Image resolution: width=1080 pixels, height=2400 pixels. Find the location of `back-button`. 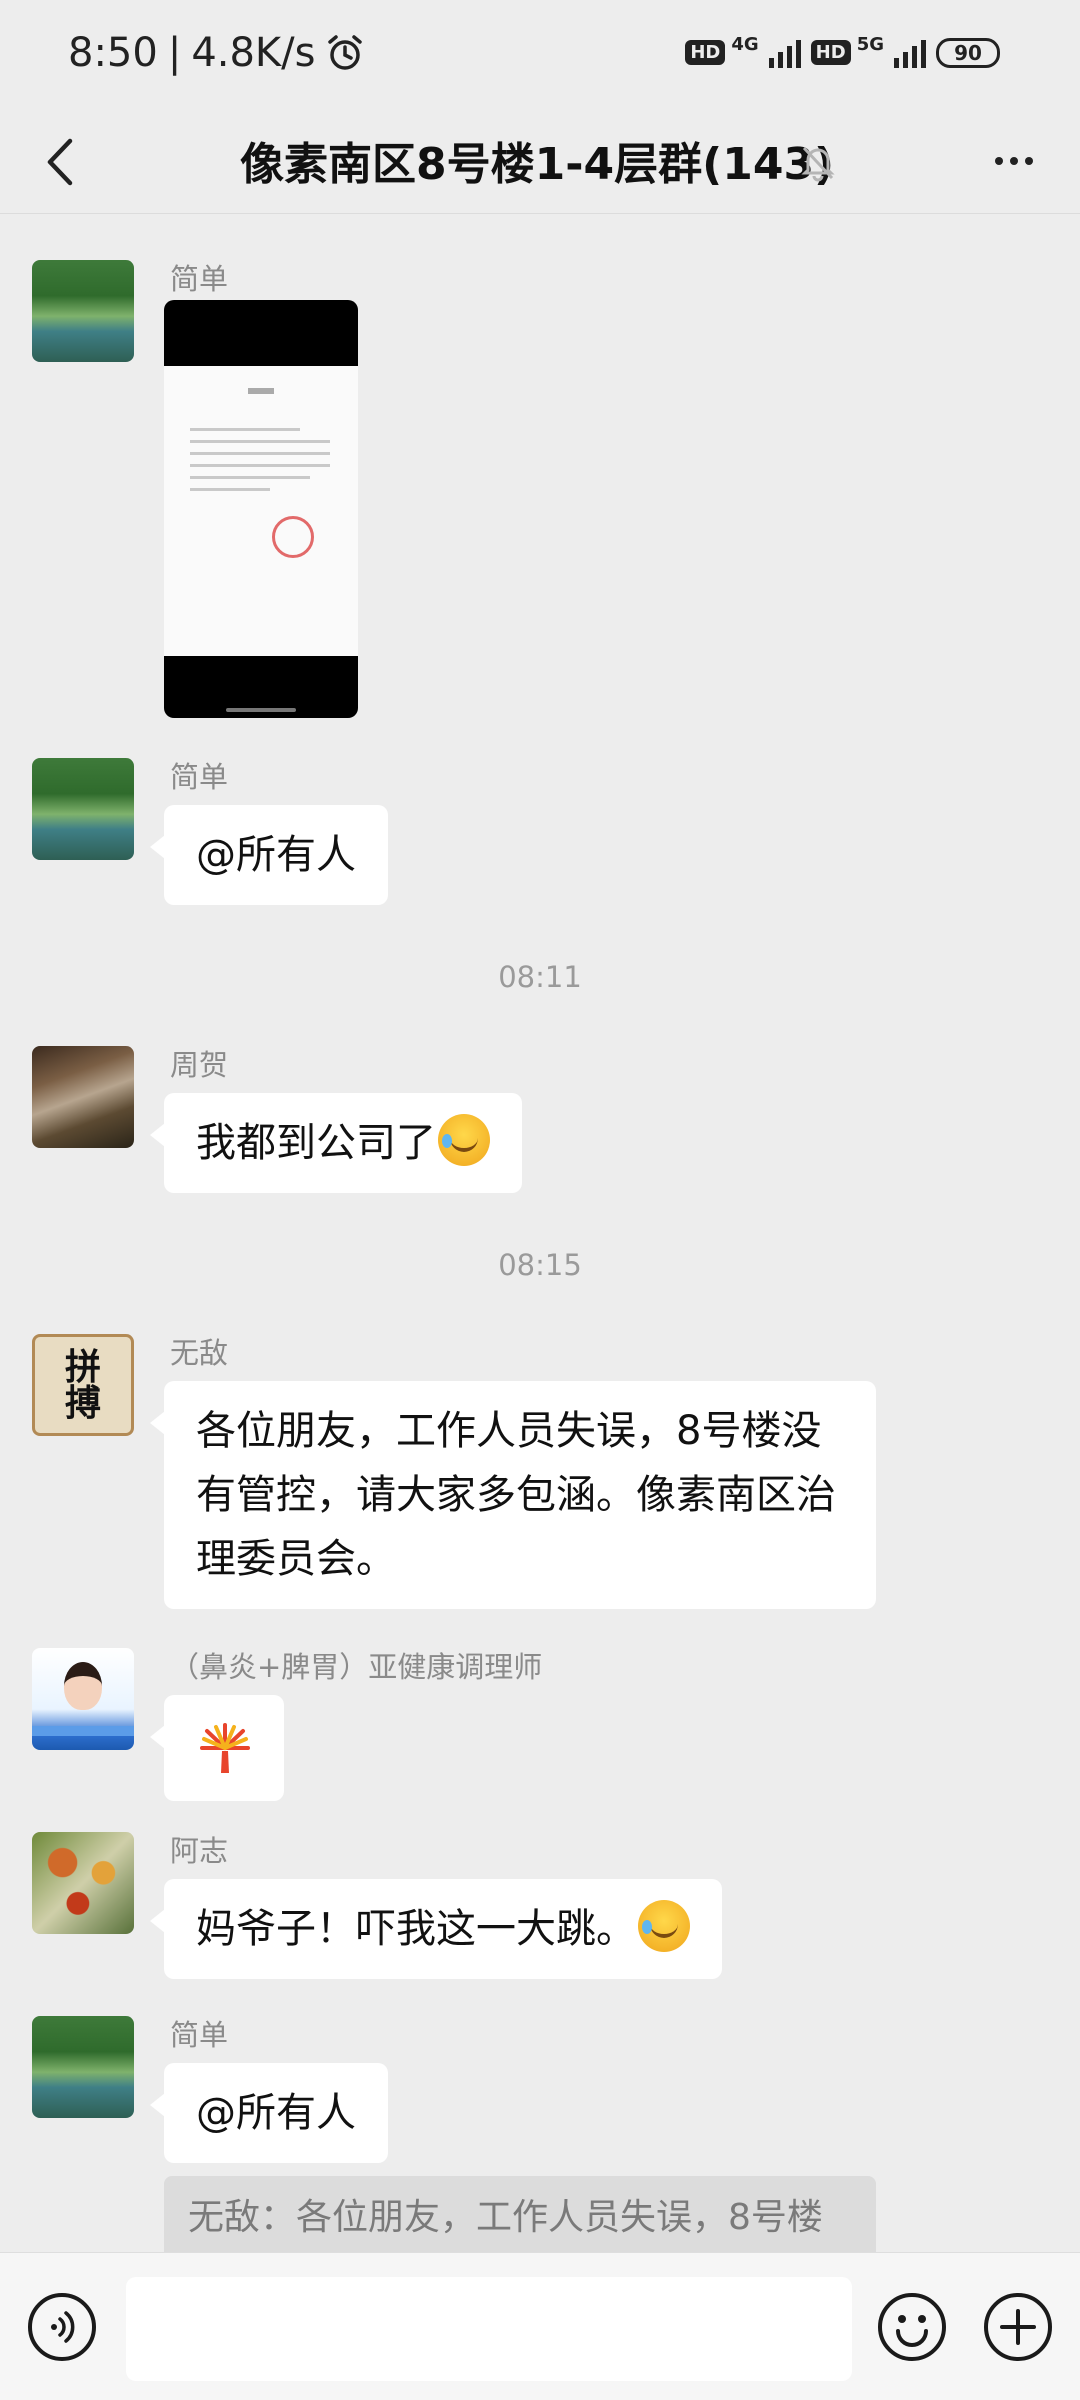

back-button is located at coordinates (60, 162).